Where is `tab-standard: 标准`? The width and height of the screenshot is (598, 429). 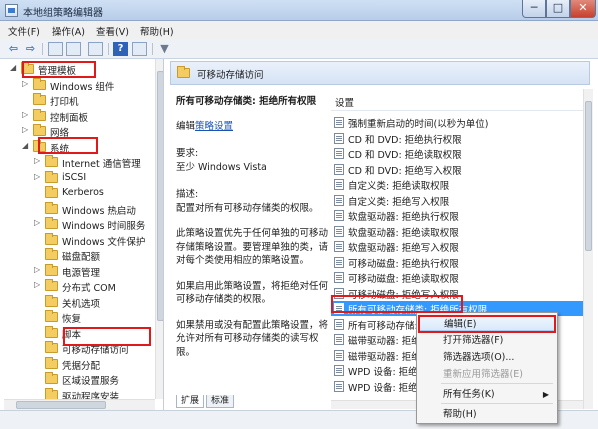 tab-standard: 标准 is located at coordinates (220, 401).